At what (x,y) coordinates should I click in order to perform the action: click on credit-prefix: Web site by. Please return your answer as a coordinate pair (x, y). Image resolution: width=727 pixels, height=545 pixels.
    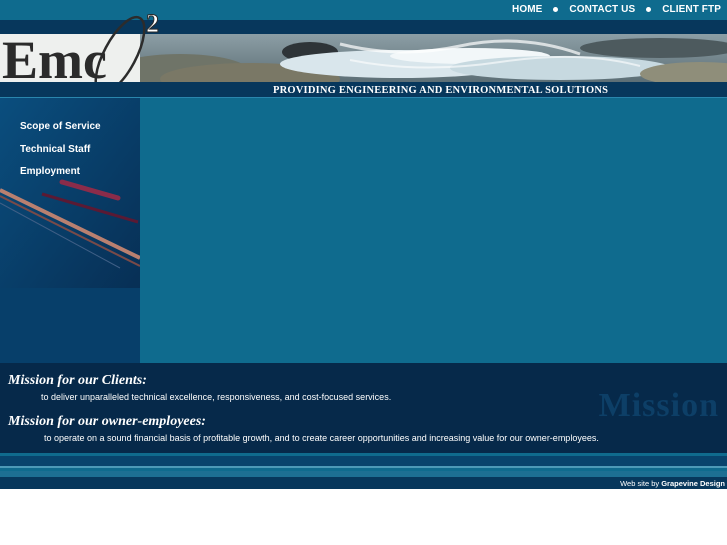
    Looking at the image, I should click on (640, 483).